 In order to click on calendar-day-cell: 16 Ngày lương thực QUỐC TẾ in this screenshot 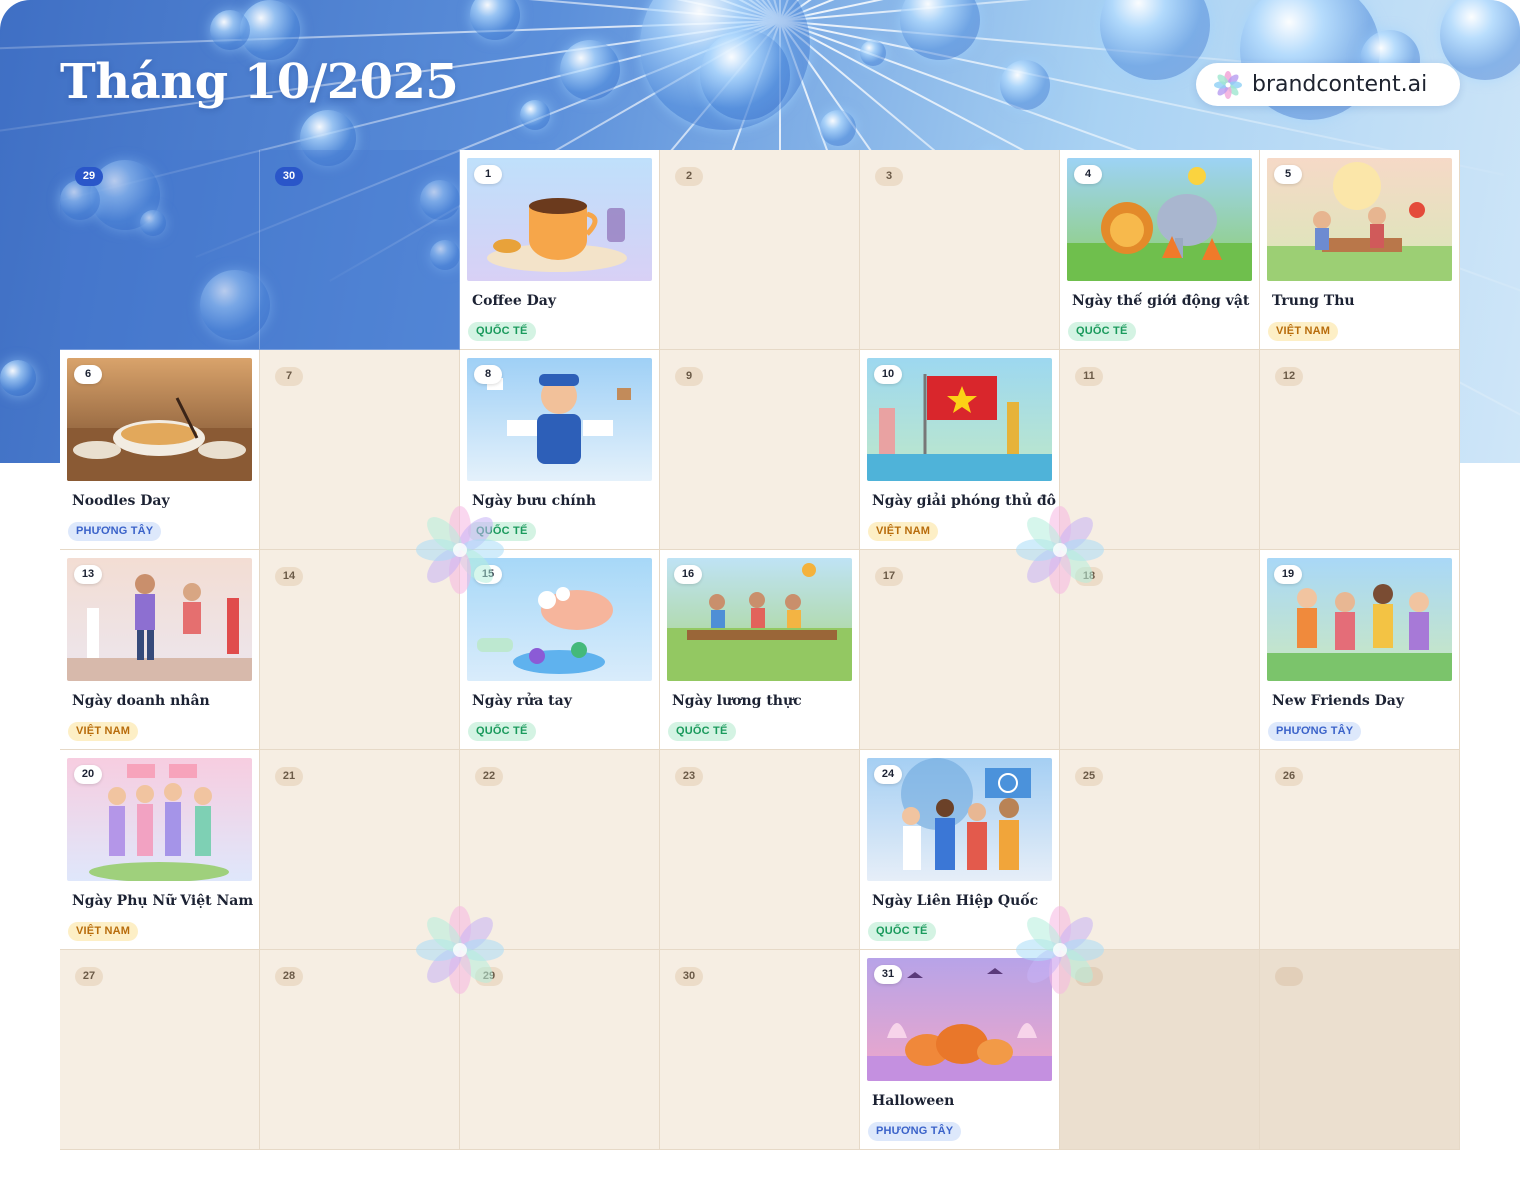, I will do `click(760, 650)`.